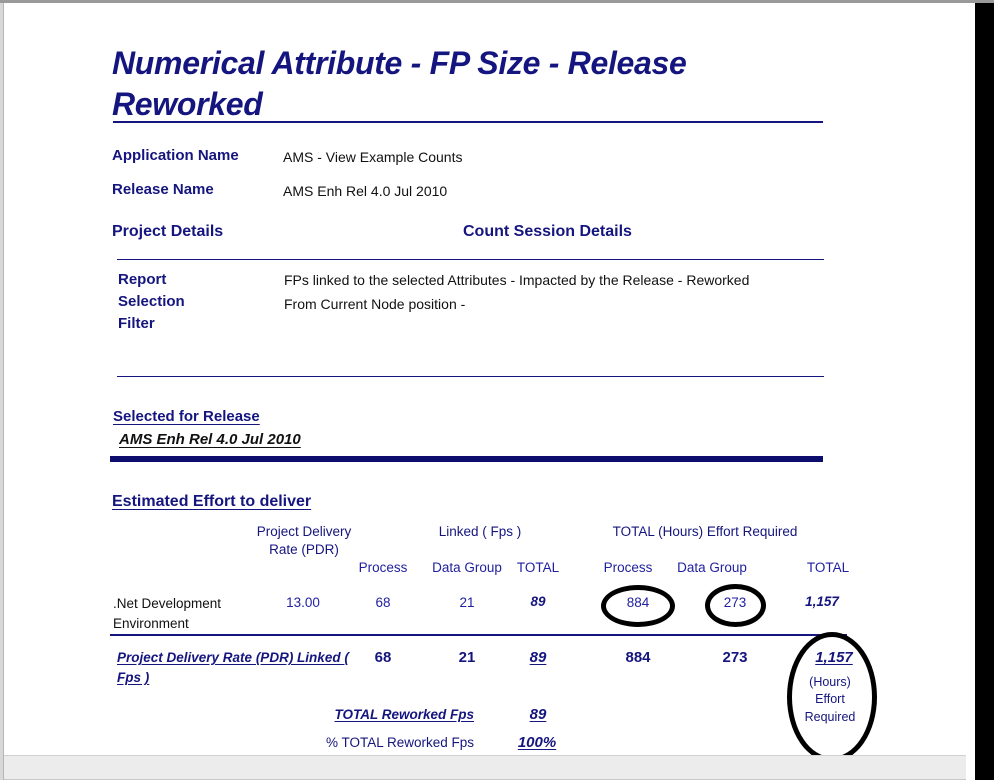 This screenshot has width=994, height=780. I want to click on filter-line-2: Reworked, so click(718, 280).